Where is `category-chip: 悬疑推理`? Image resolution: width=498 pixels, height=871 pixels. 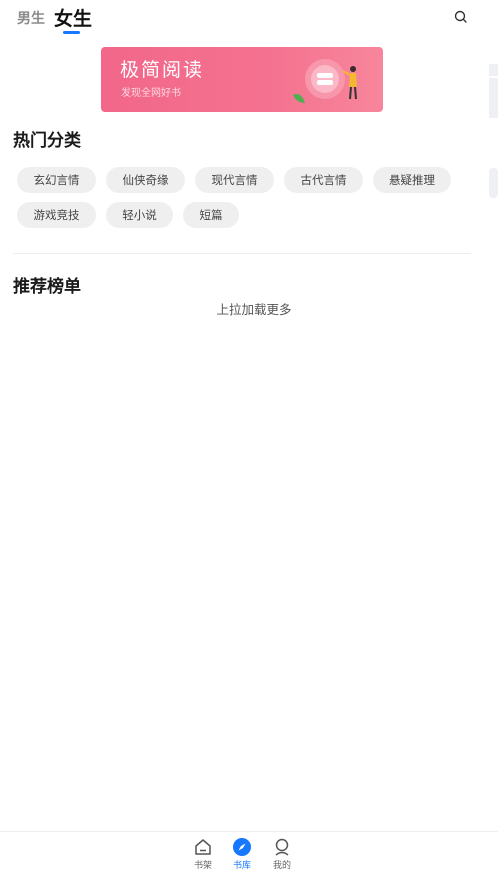
category-chip: 悬疑推理 is located at coordinates (412, 180).